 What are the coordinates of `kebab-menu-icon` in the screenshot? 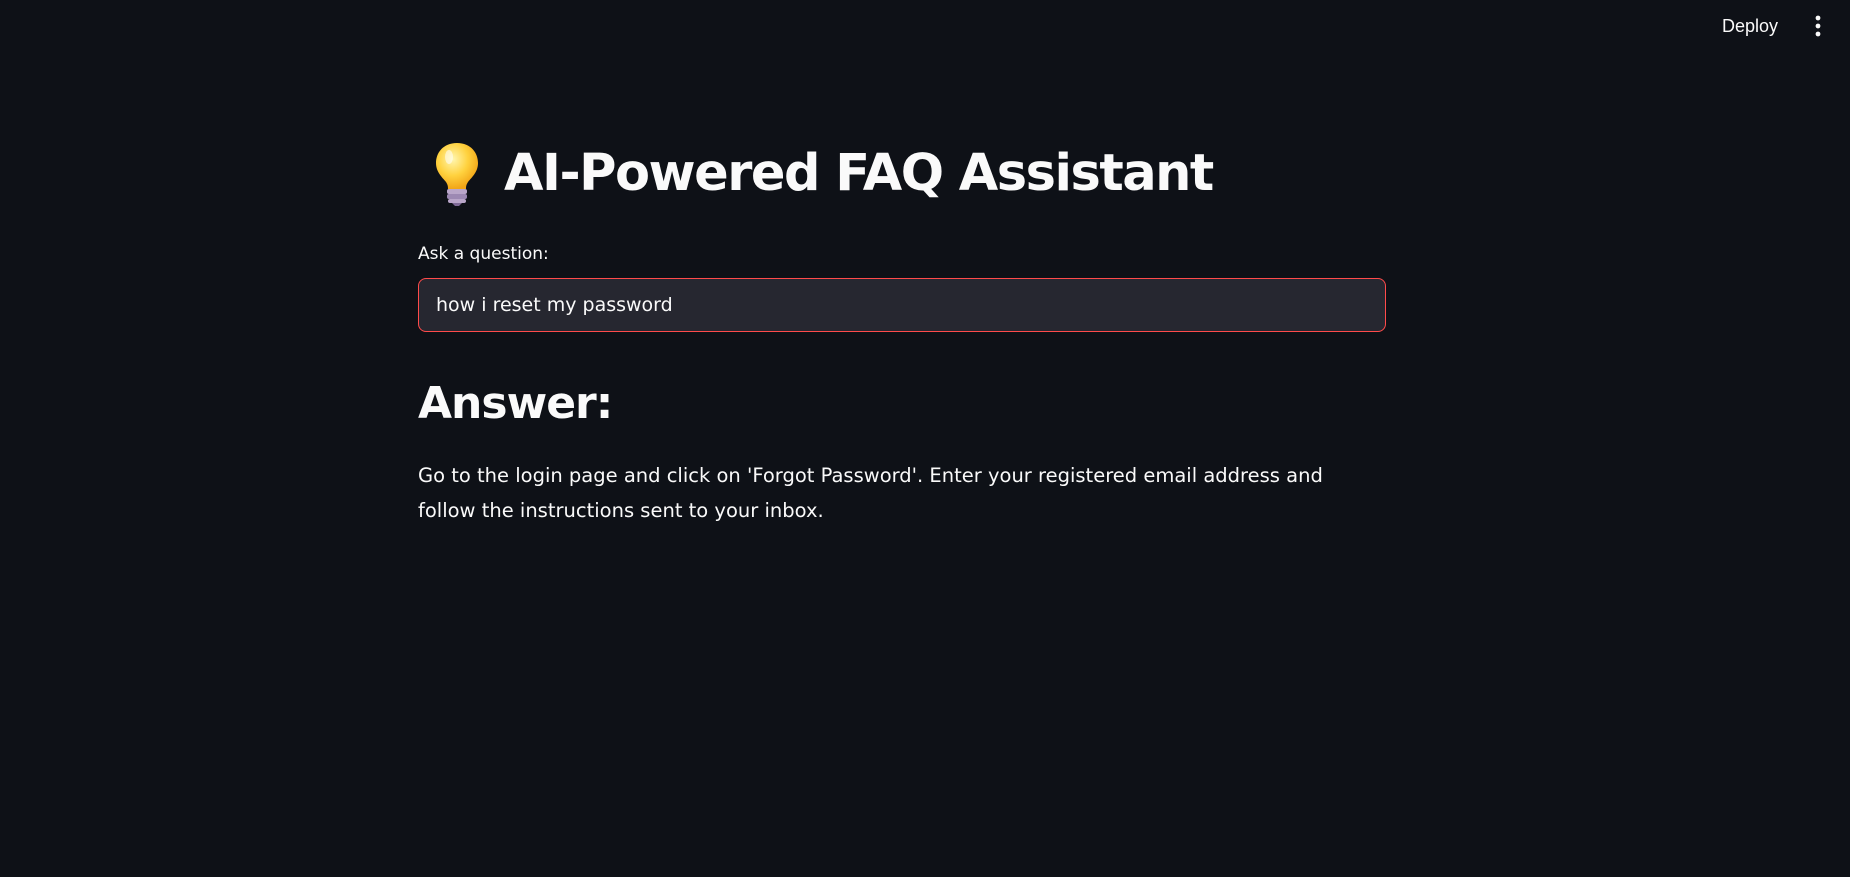 It's located at (1818, 26).